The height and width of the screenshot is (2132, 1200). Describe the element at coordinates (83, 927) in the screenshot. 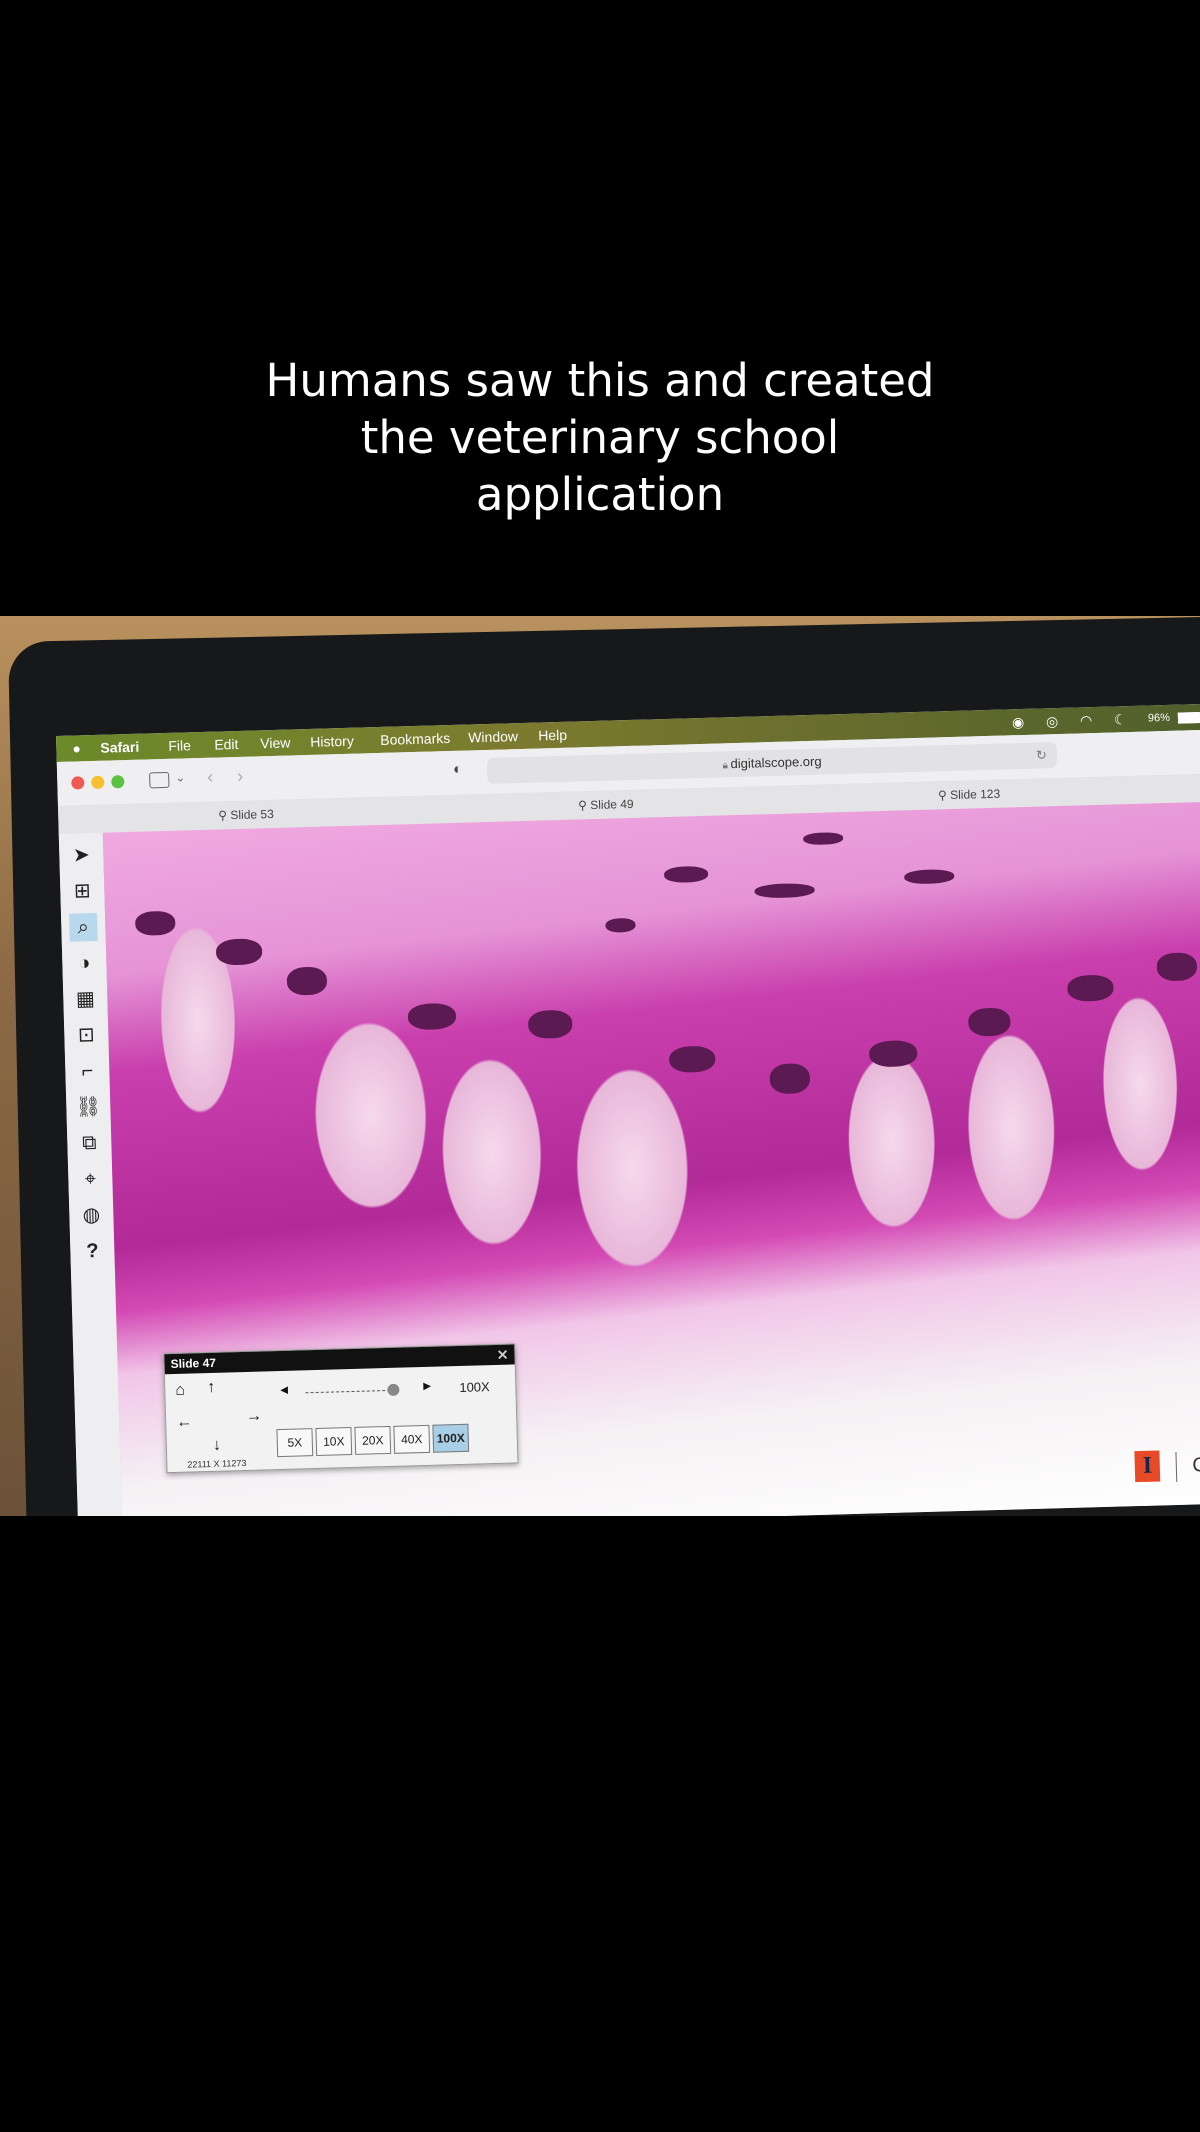

I see `magnifier-icon: ⌕` at that location.